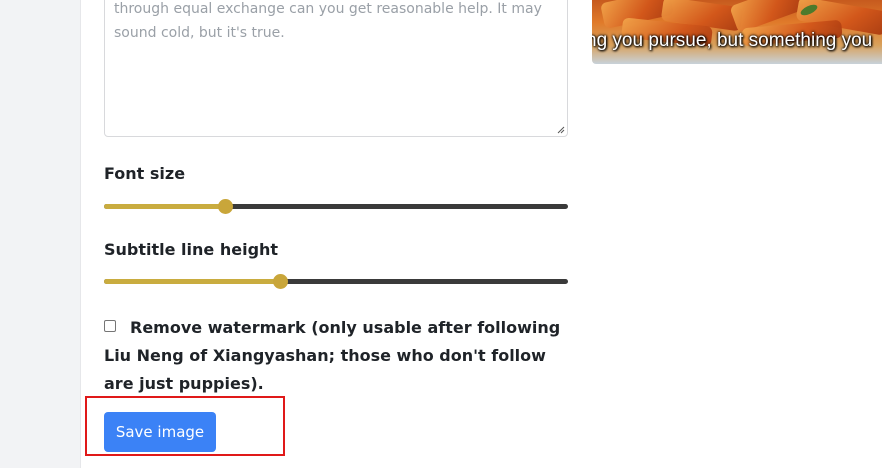  What do you see at coordinates (336, 281) in the screenshot?
I see `line-height-slider` at bounding box center [336, 281].